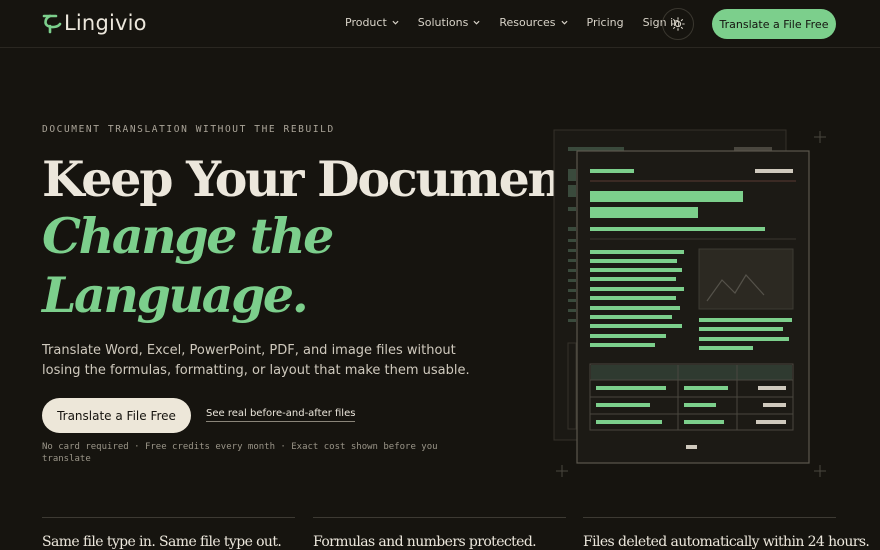 The image size is (880, 550). What do you see at coordinates (168, 533) in the screenshot?
I see `feature-same-file-type: Same file type in. Same file type out.` at bounding box center [168, 533].